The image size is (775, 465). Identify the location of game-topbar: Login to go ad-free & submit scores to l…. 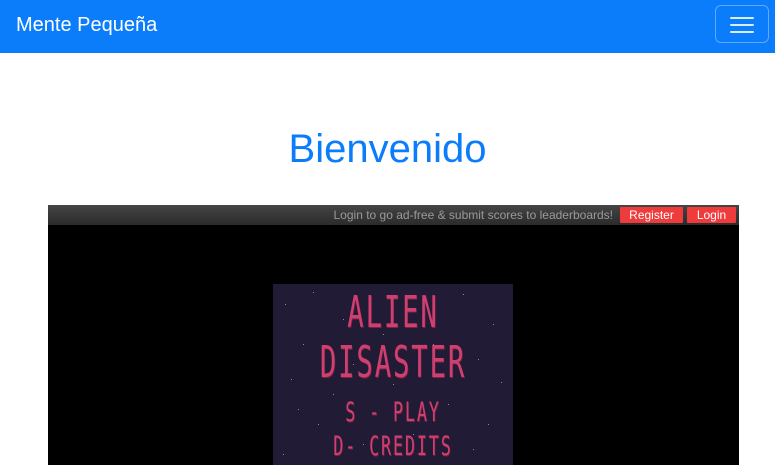
(393, 215).